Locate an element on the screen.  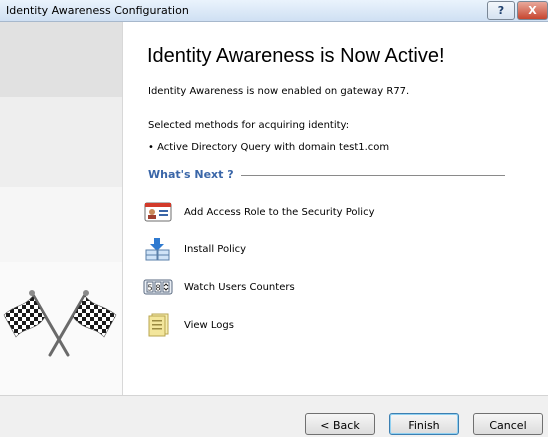
view-logs-link: View Logs is located at coordinates (188, 325).